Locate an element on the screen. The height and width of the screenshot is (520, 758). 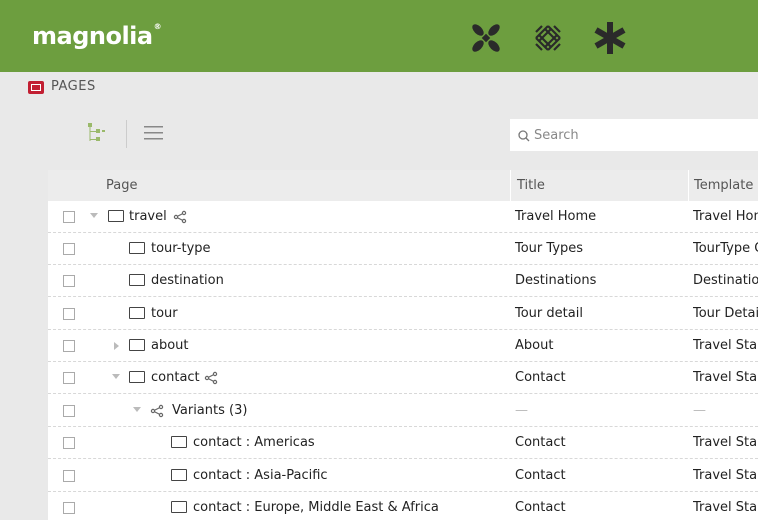
logo-mark: ® is located at coordinates (157, 26).